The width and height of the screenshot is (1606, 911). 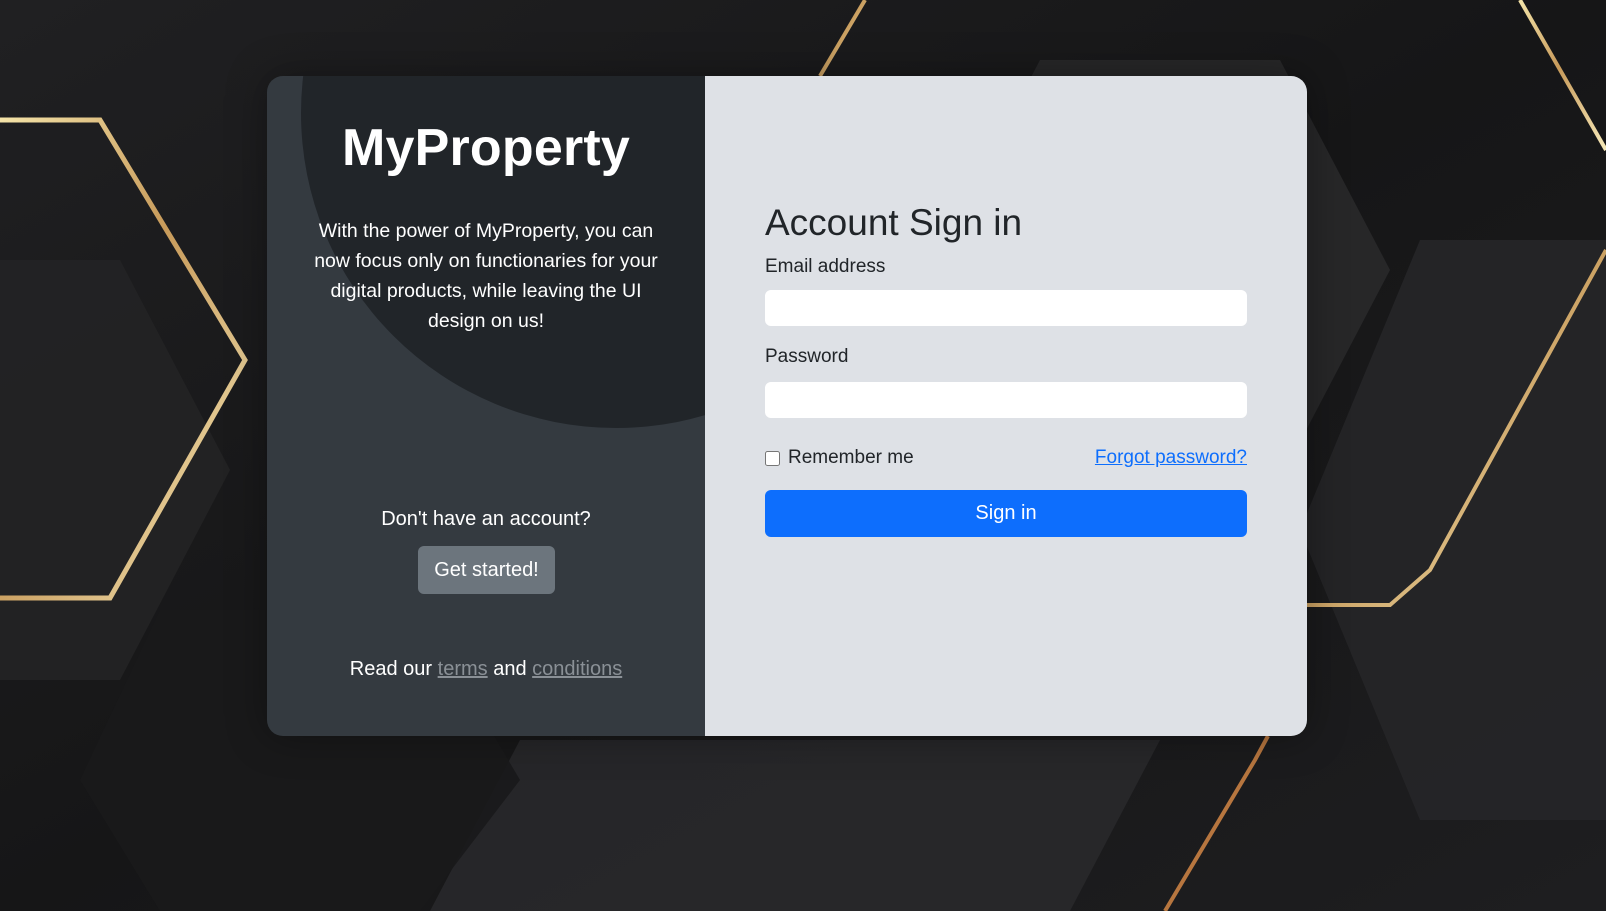 What do you see at coordinates (825, 266) in the screenshot?
I see `email-label: Email address` at bounding box center [825, 266].